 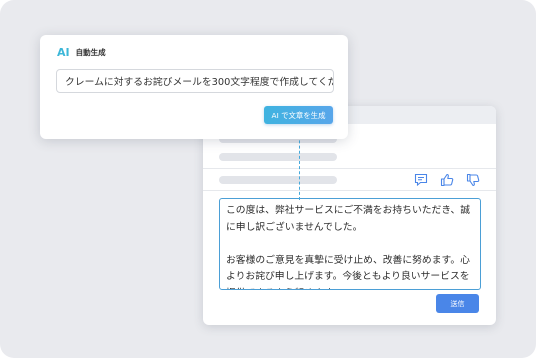 What do you see at coordinates (63, 52) in the screenshot?
I see `ai-badge: AI` at bounding box center [63, 52].